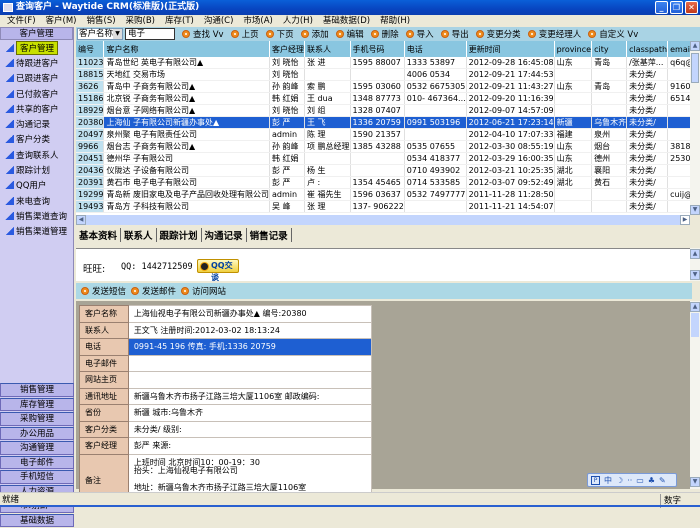 The height and width of the screenshot is (528, 700). What do you see at coordinates (36, 200) in the screenshot?
I see `sidebar-item: 来电查询` at bounding box center [36, 200].